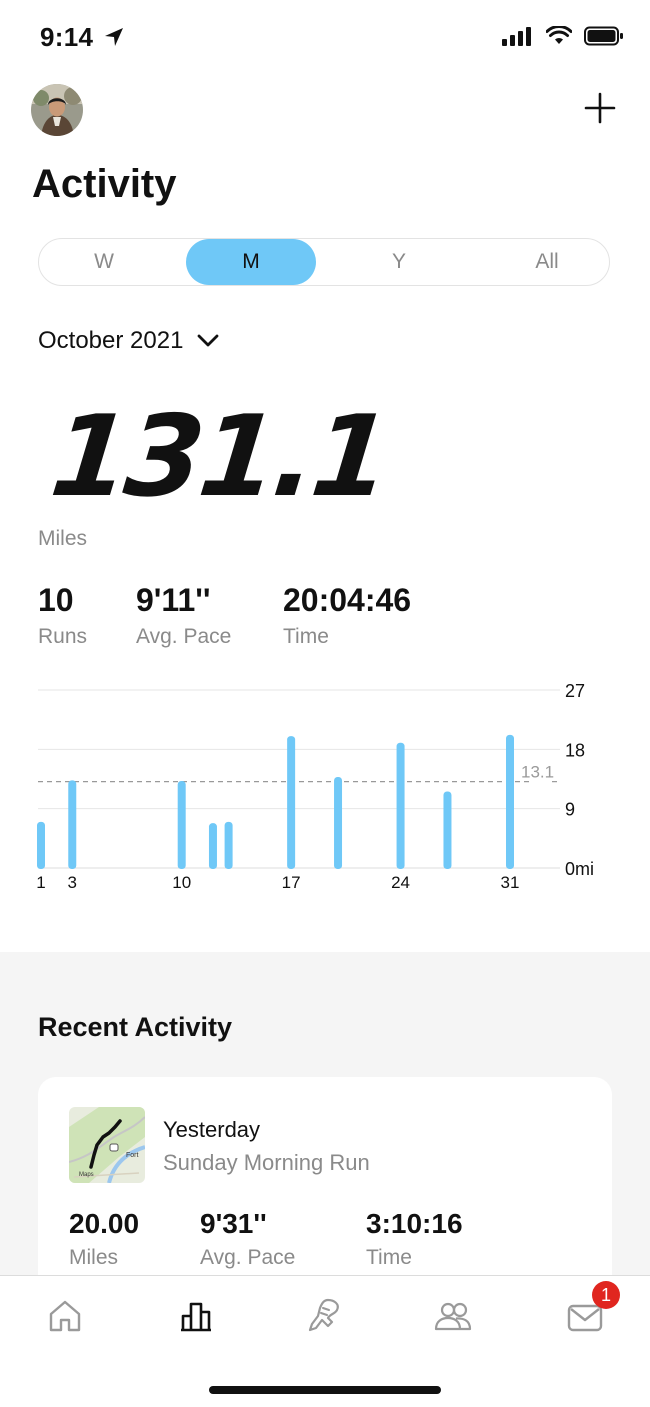 The image size is (650, 1407). Describe the element at coordinates (67, 37) in the screenshot. I see `status-time-text: 9:14` at that location.